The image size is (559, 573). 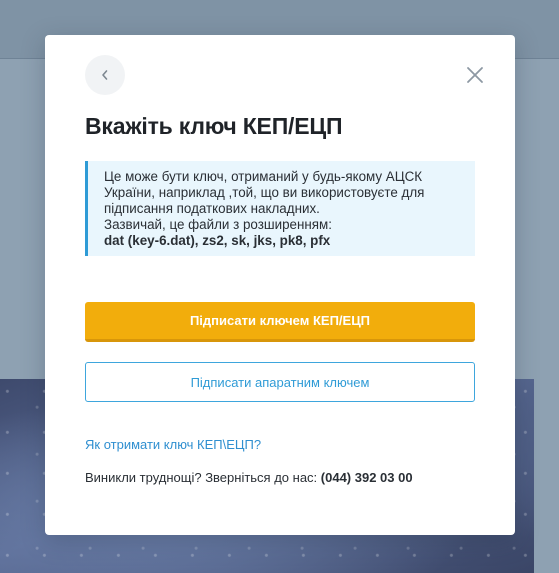 I want to click on back-button, so click(x=105, y=75).